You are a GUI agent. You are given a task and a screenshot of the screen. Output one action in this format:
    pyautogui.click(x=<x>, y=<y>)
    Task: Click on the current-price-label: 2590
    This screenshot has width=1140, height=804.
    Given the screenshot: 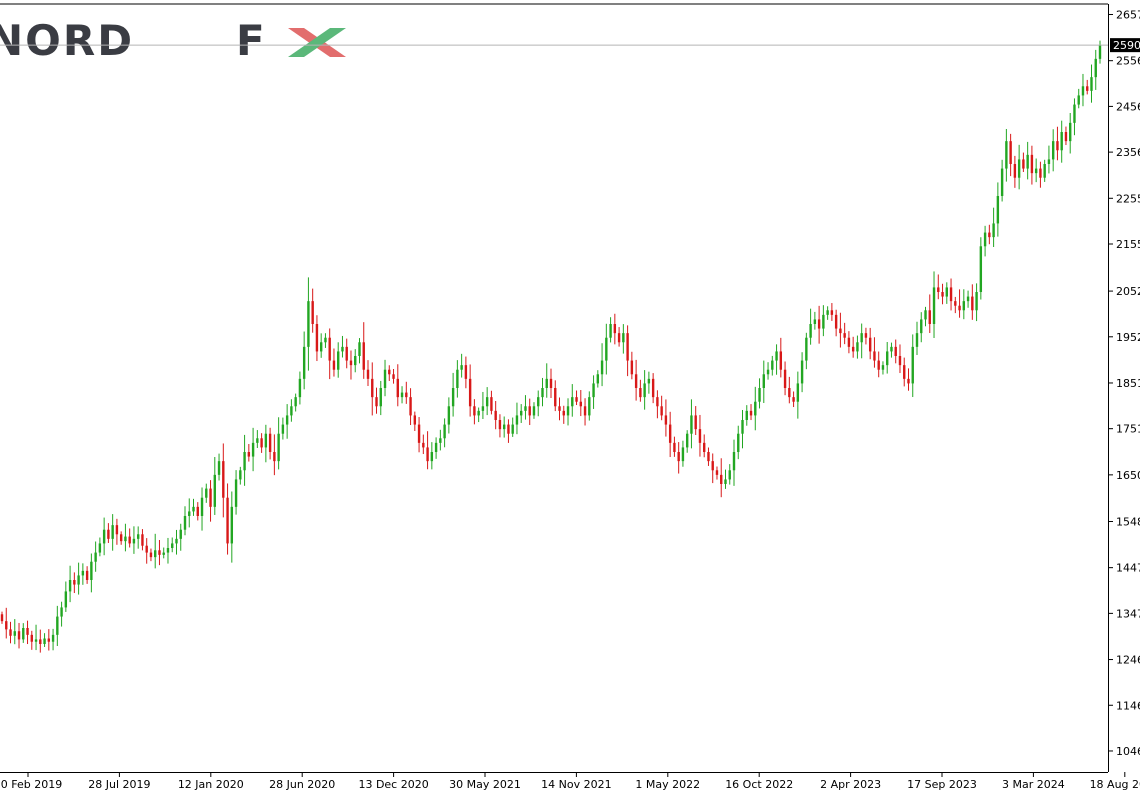 What is the action you would take?
    pyautogui.click(x=1126, y=45)
    